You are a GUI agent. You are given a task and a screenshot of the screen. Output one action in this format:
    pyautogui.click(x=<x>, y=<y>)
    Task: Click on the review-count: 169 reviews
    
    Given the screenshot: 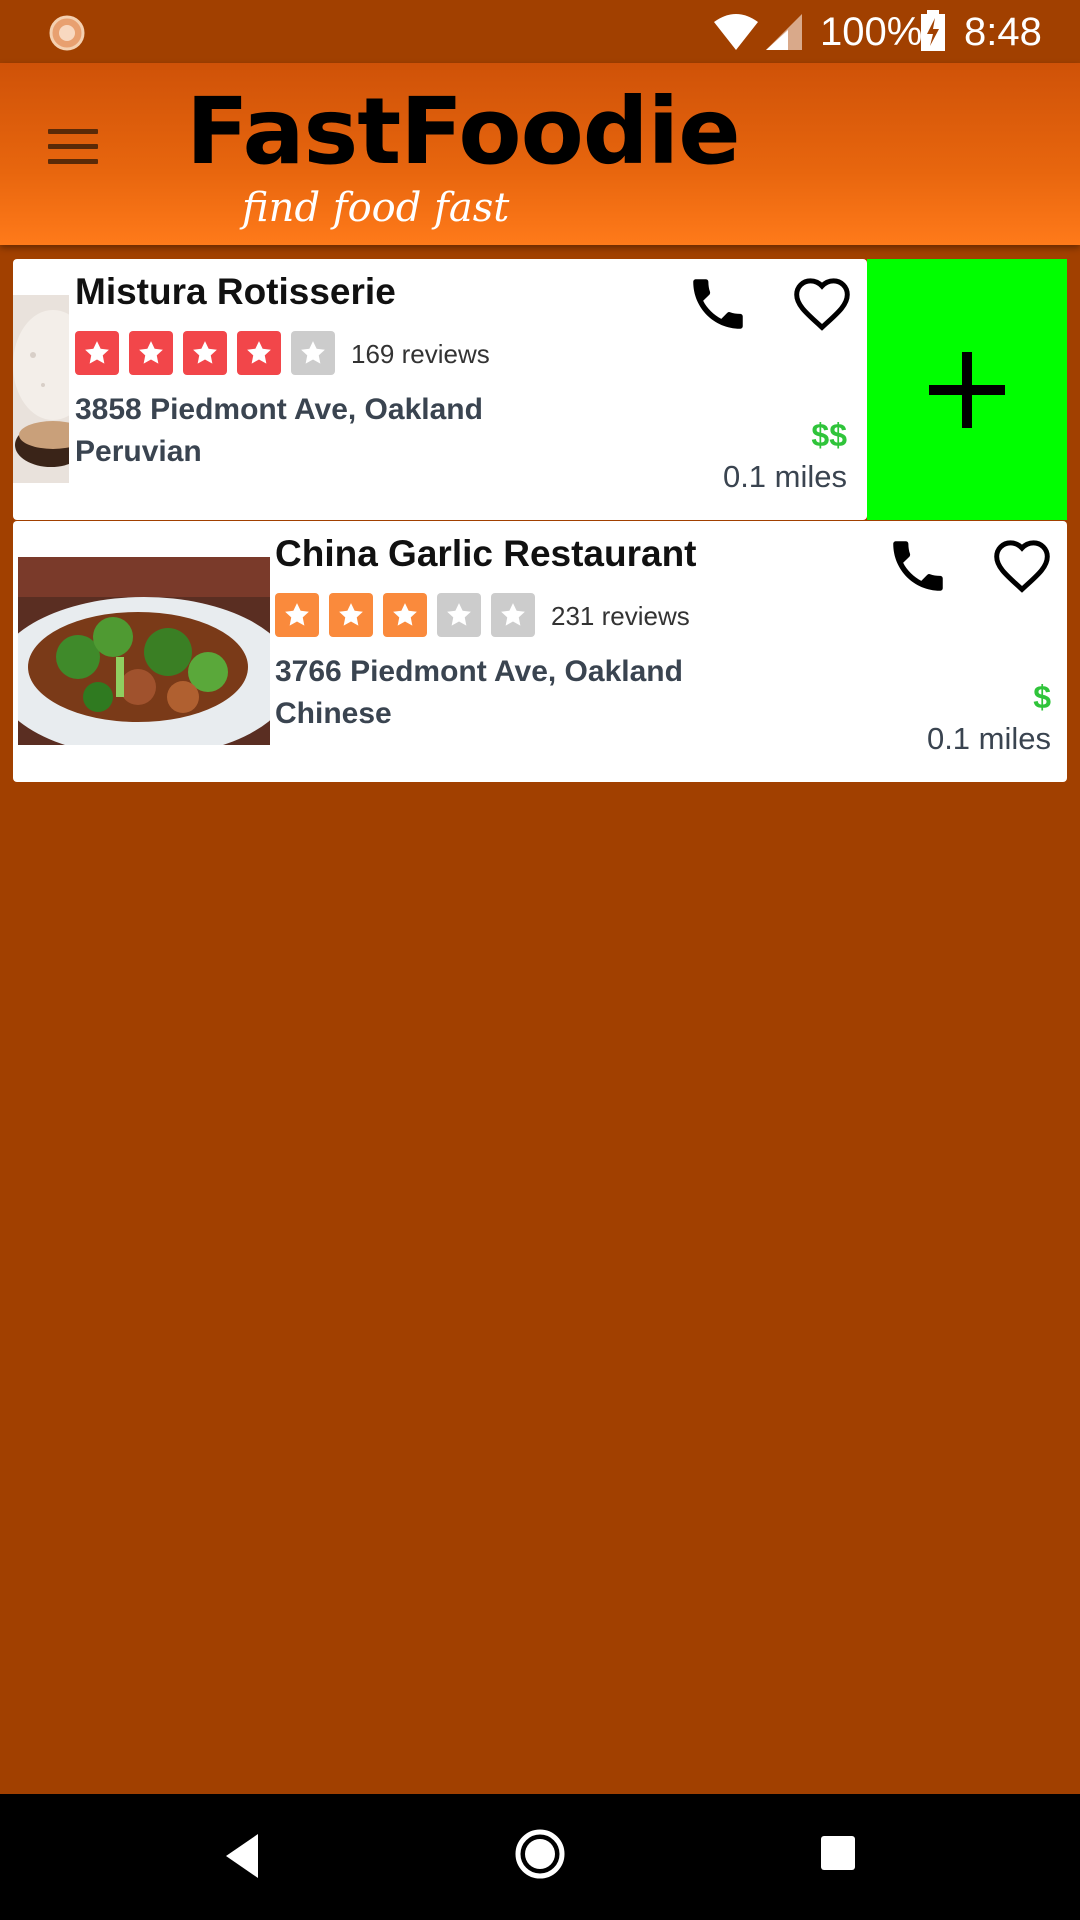 What is the action you would take?
    pyautogui.click(x=420, y=354)
    